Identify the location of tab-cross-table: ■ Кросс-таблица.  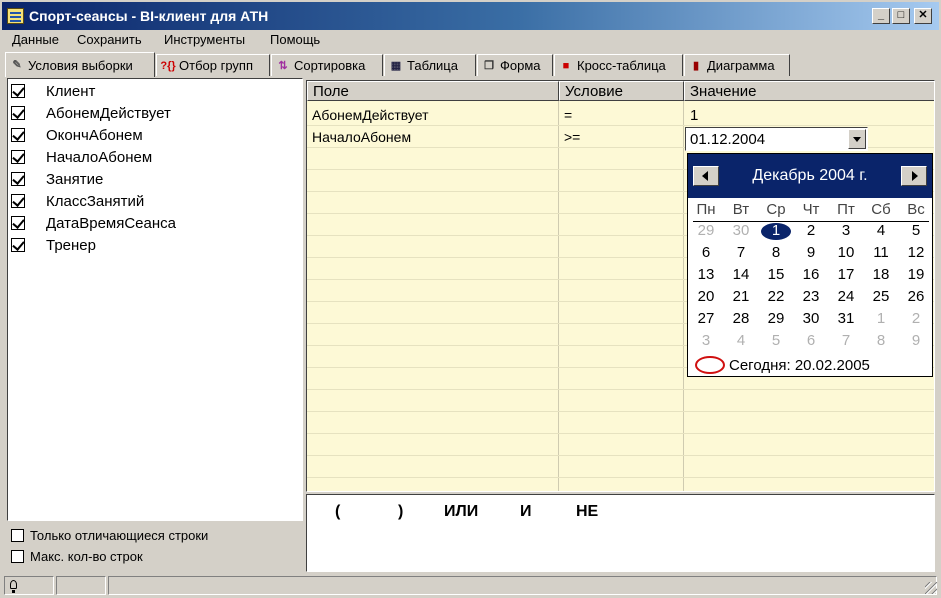
(618, 65).